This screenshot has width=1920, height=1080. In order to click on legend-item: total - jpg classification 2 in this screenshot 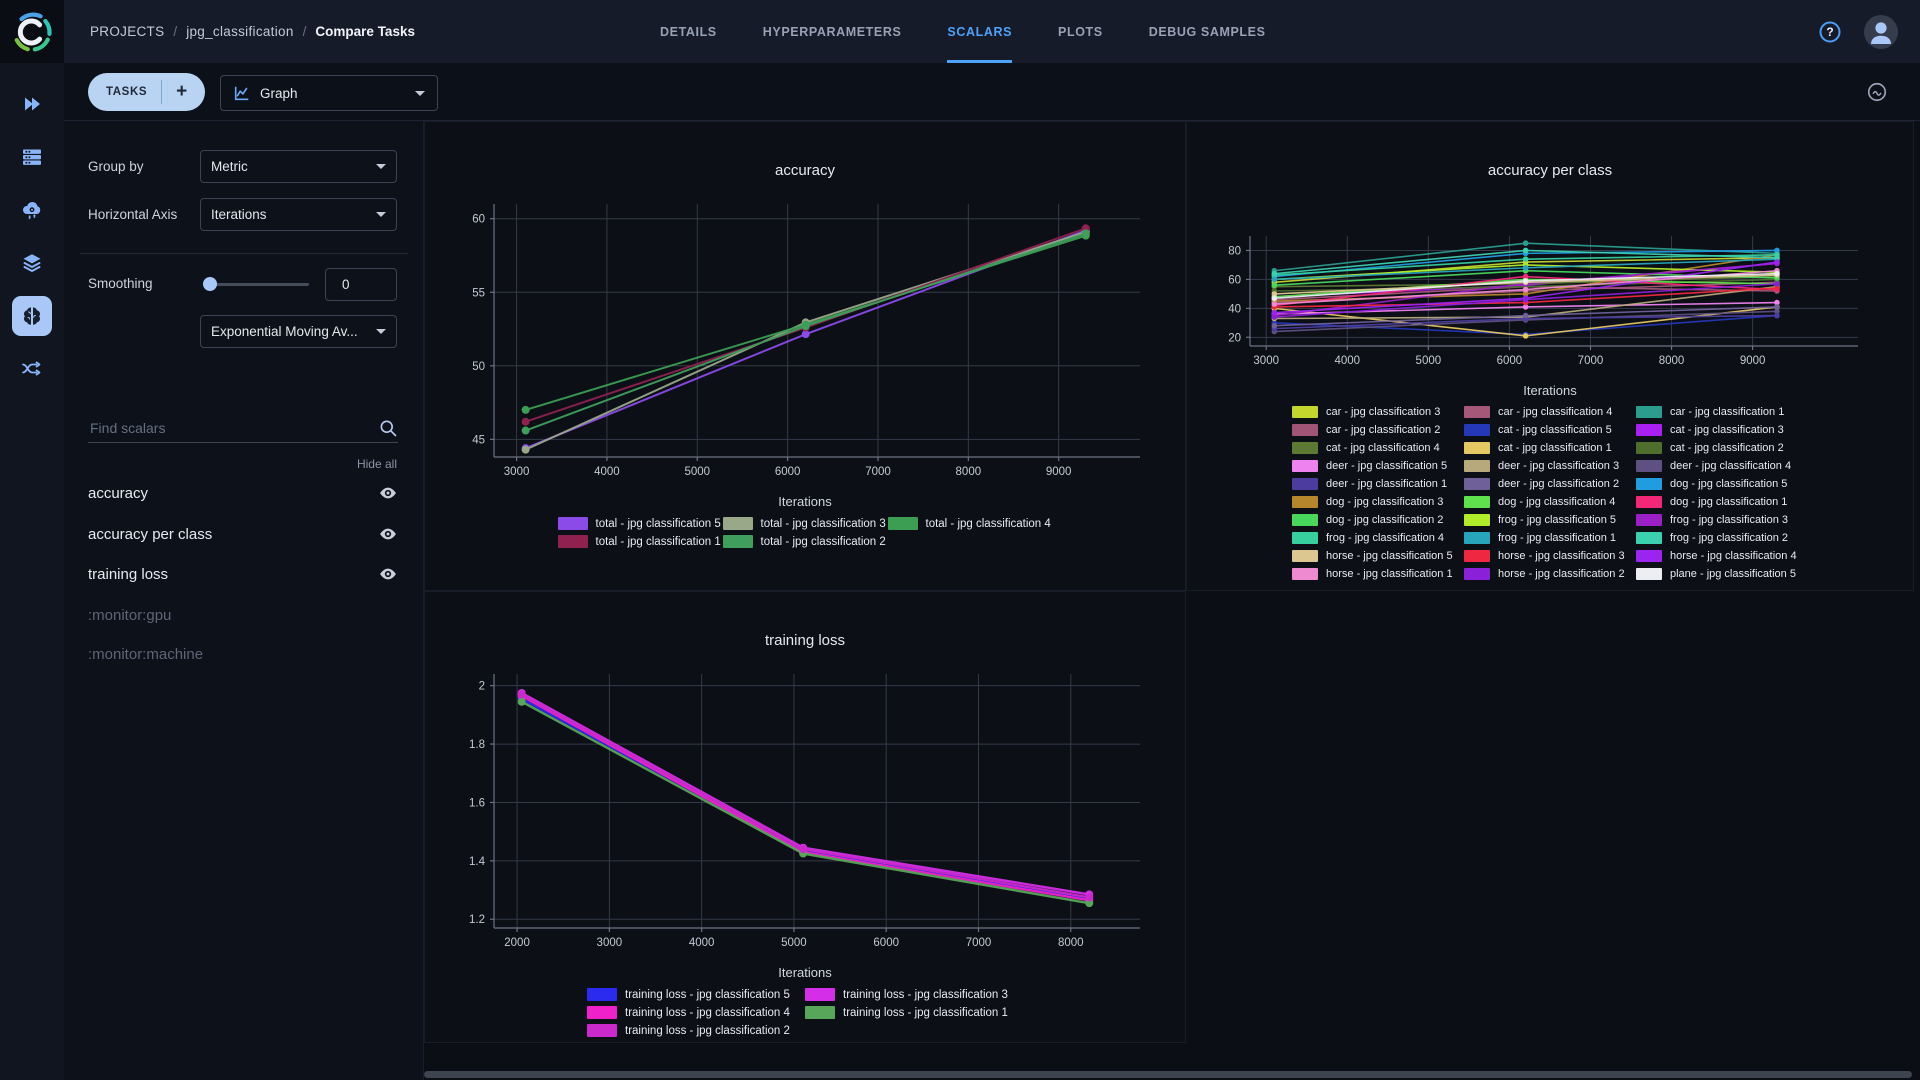, I will do `click(805, 541)`.